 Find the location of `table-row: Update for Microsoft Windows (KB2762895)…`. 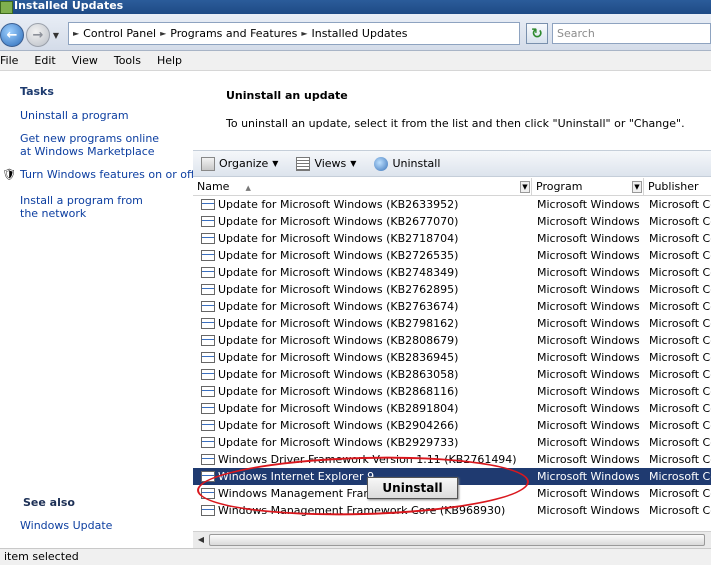

table-row: Update for Microsoft Windows (KB2762895)… is located at coordinates (452, 289).